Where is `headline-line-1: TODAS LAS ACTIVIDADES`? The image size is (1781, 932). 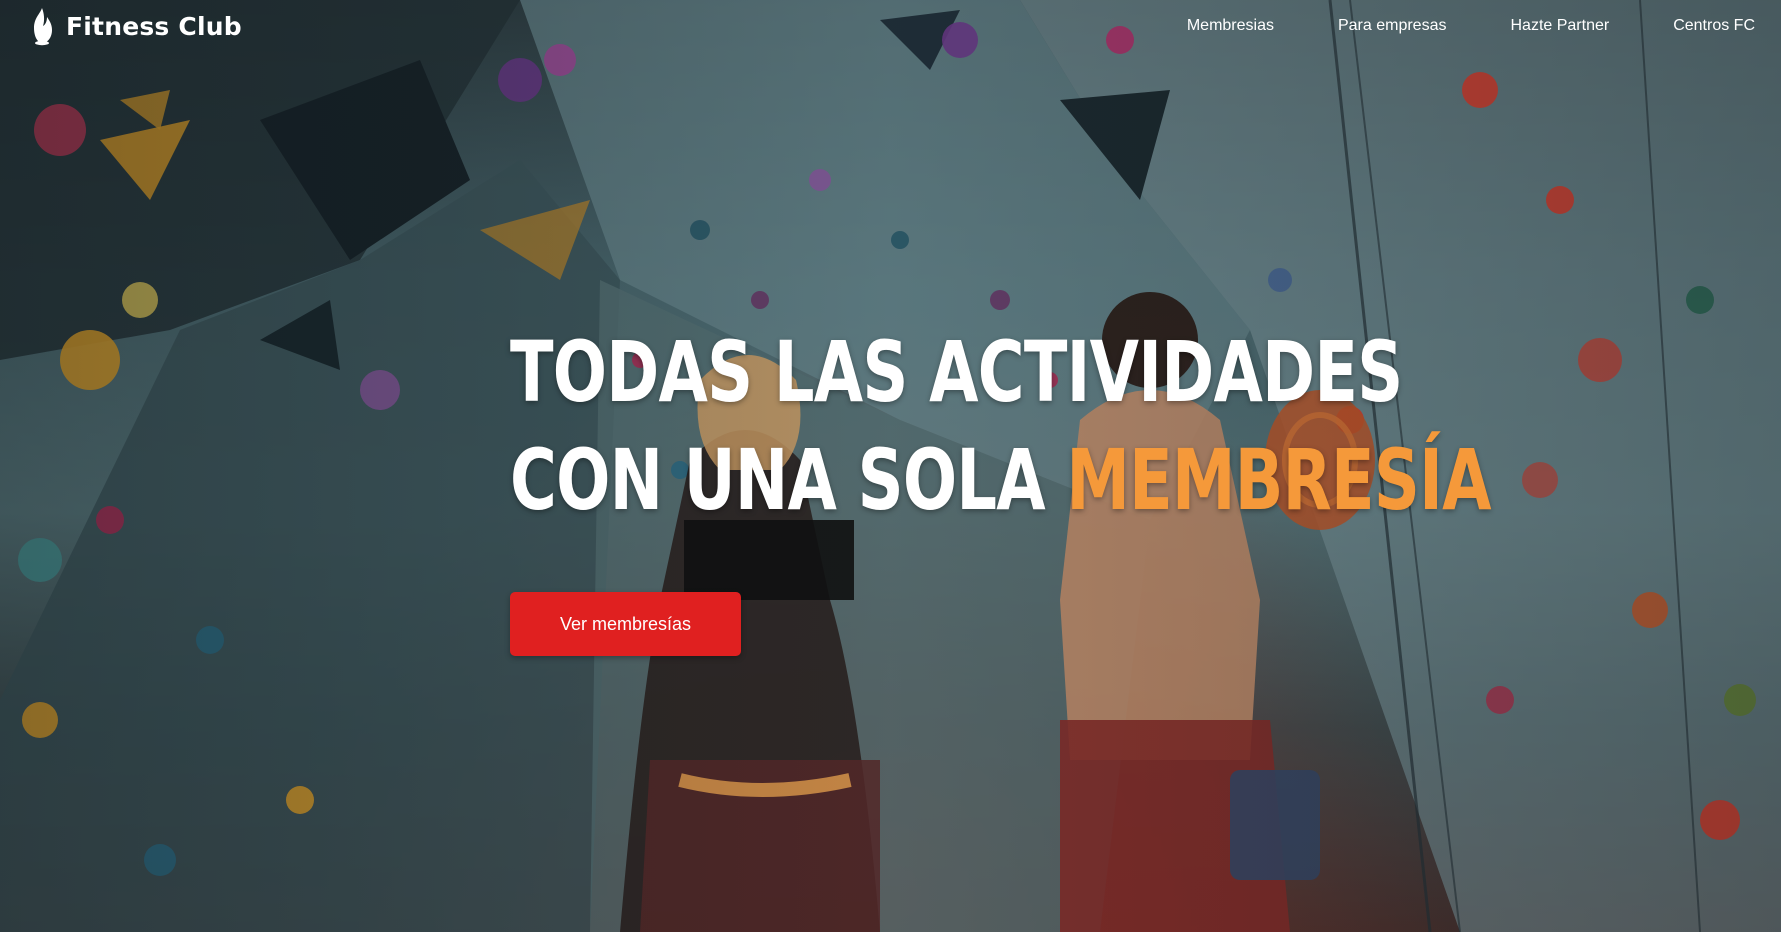 headline-line-1: TODAS LAS ACTIVIDADES is located at coordinates (956, 372).